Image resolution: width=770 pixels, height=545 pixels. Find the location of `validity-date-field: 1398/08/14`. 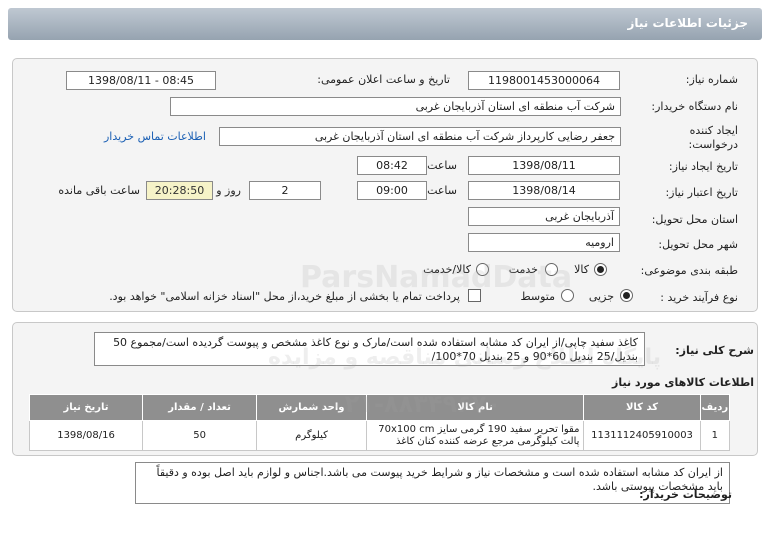

validity-date-field: 1398/08/14 is located at coordinates (544, 190).